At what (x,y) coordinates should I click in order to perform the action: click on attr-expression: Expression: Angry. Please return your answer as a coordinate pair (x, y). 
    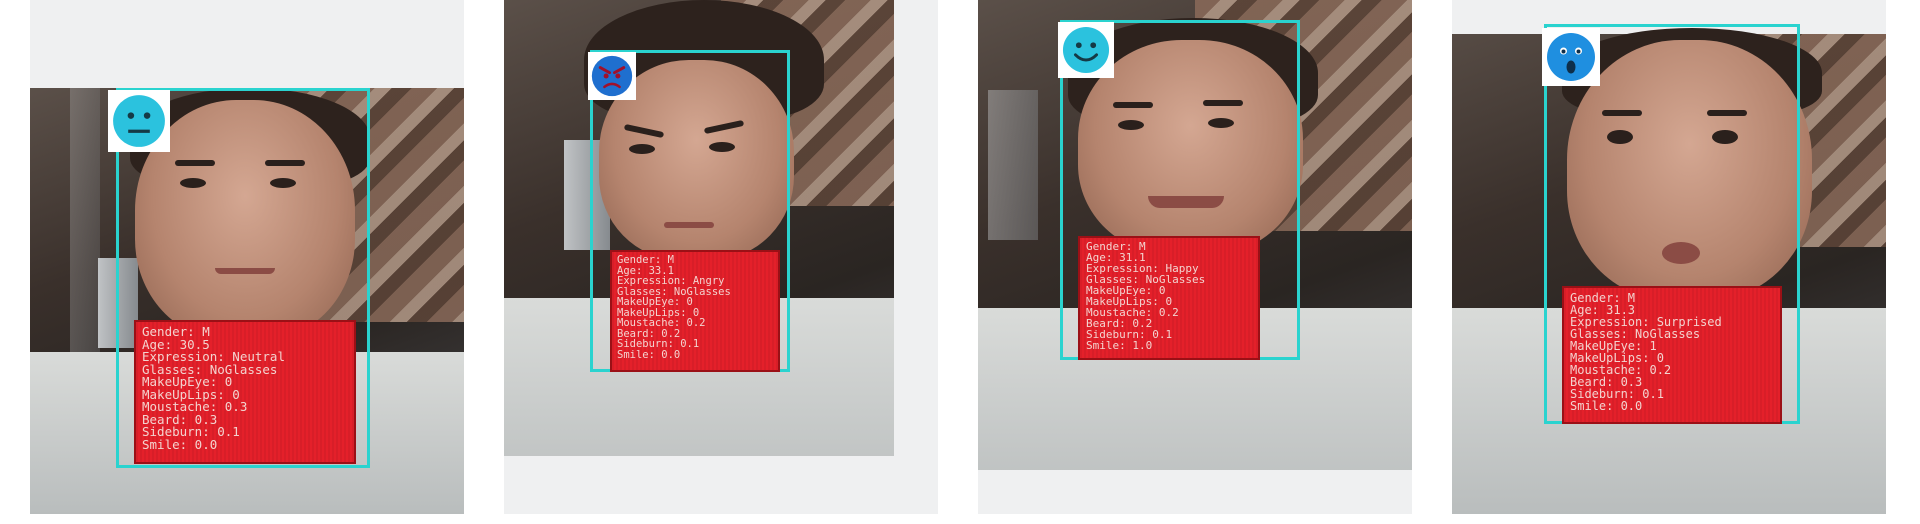
    Looking at the image, I should click on (671, 281).